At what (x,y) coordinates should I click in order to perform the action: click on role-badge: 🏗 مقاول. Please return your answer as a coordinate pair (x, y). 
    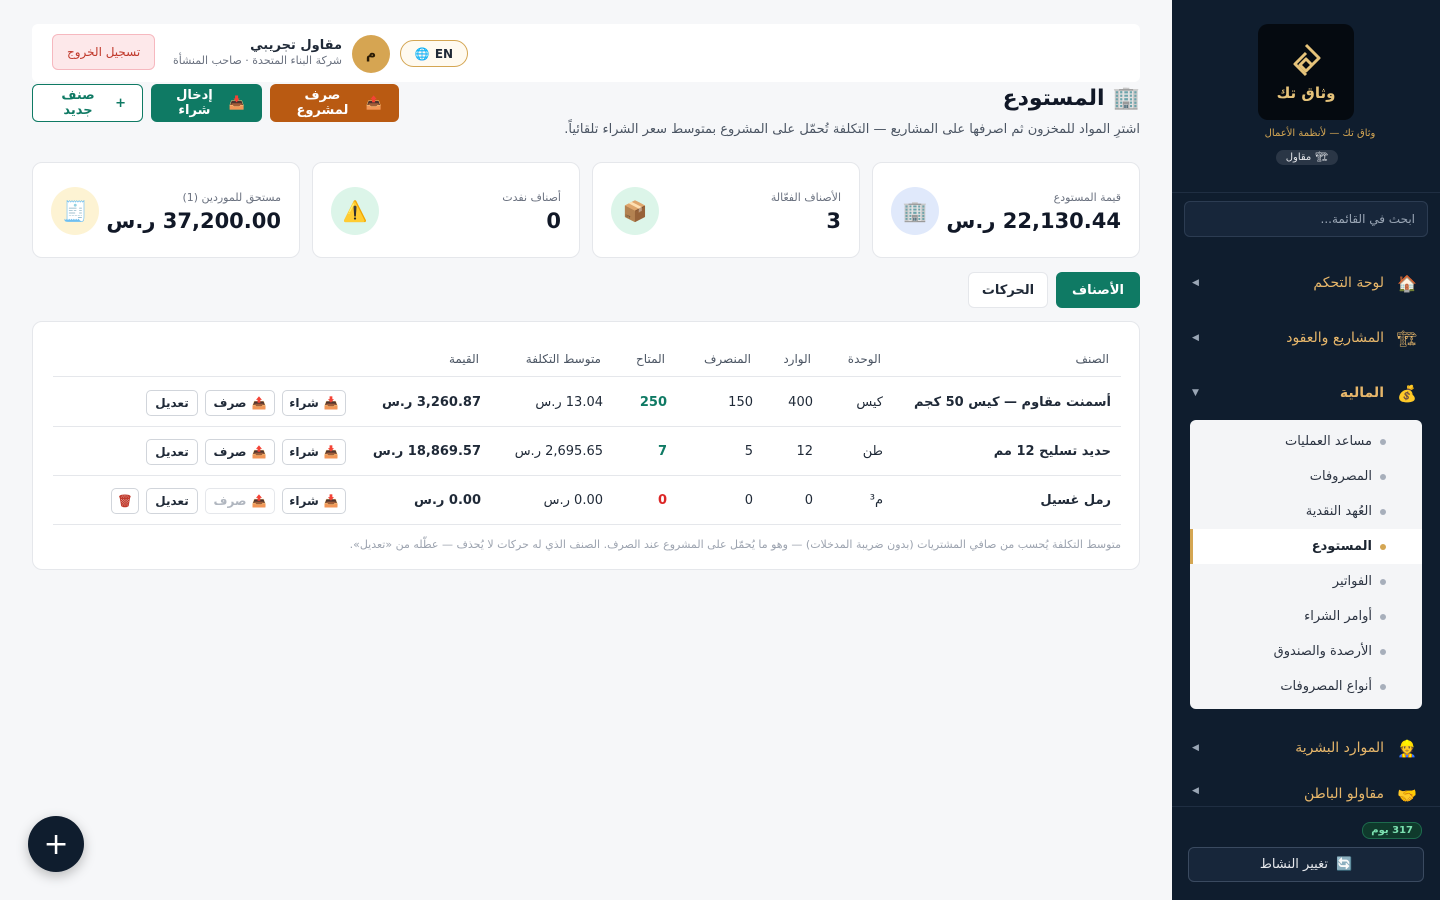
    Looking at the image, I should click on (1306, 157).